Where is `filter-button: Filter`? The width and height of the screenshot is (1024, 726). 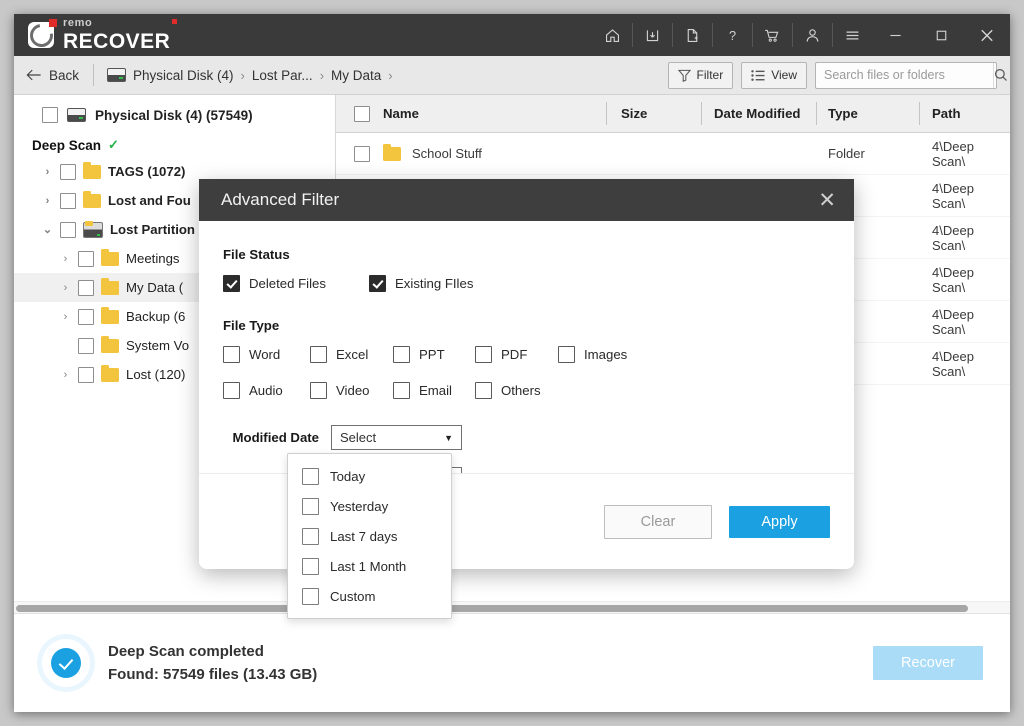
filter-button: Filter is located at coordinates (700, 75).